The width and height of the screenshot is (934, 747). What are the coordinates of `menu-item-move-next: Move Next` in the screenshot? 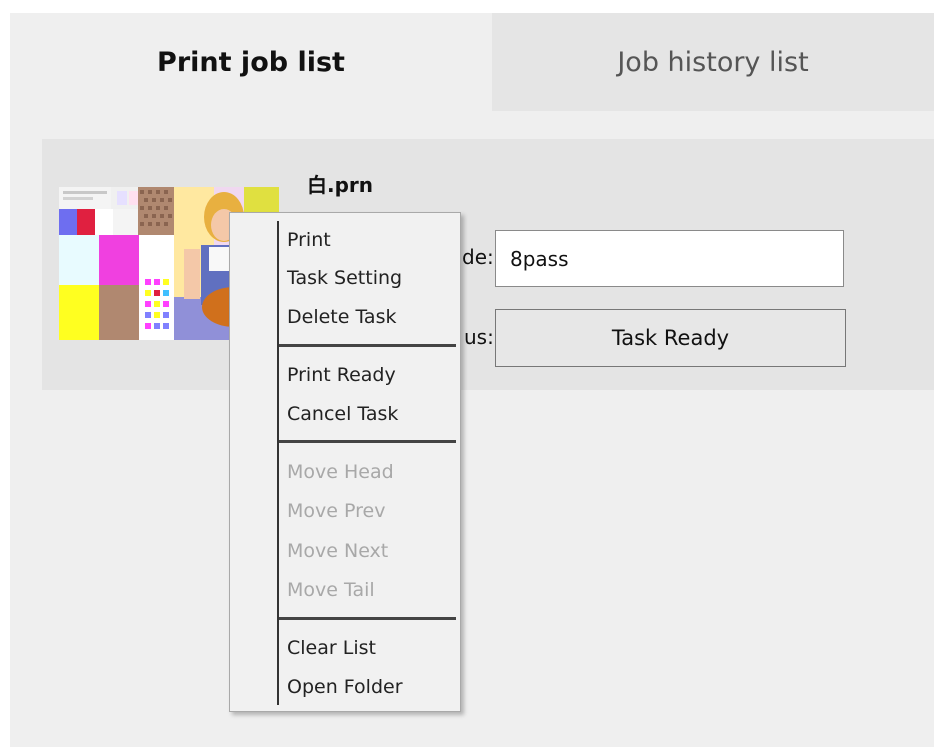 It's located at (338, 551).